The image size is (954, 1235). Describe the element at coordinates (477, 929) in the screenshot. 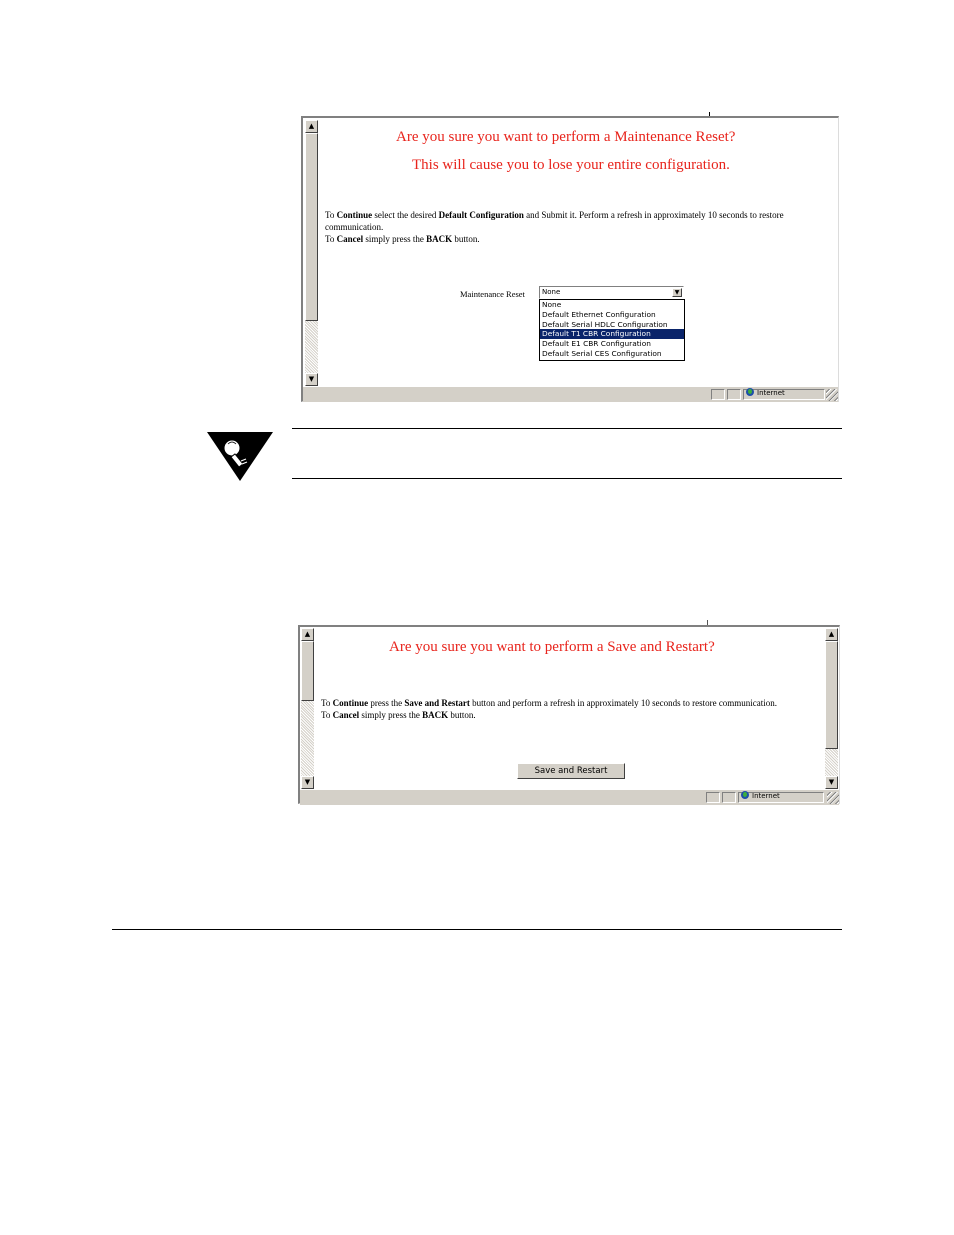

I see `page-rule` at that location.